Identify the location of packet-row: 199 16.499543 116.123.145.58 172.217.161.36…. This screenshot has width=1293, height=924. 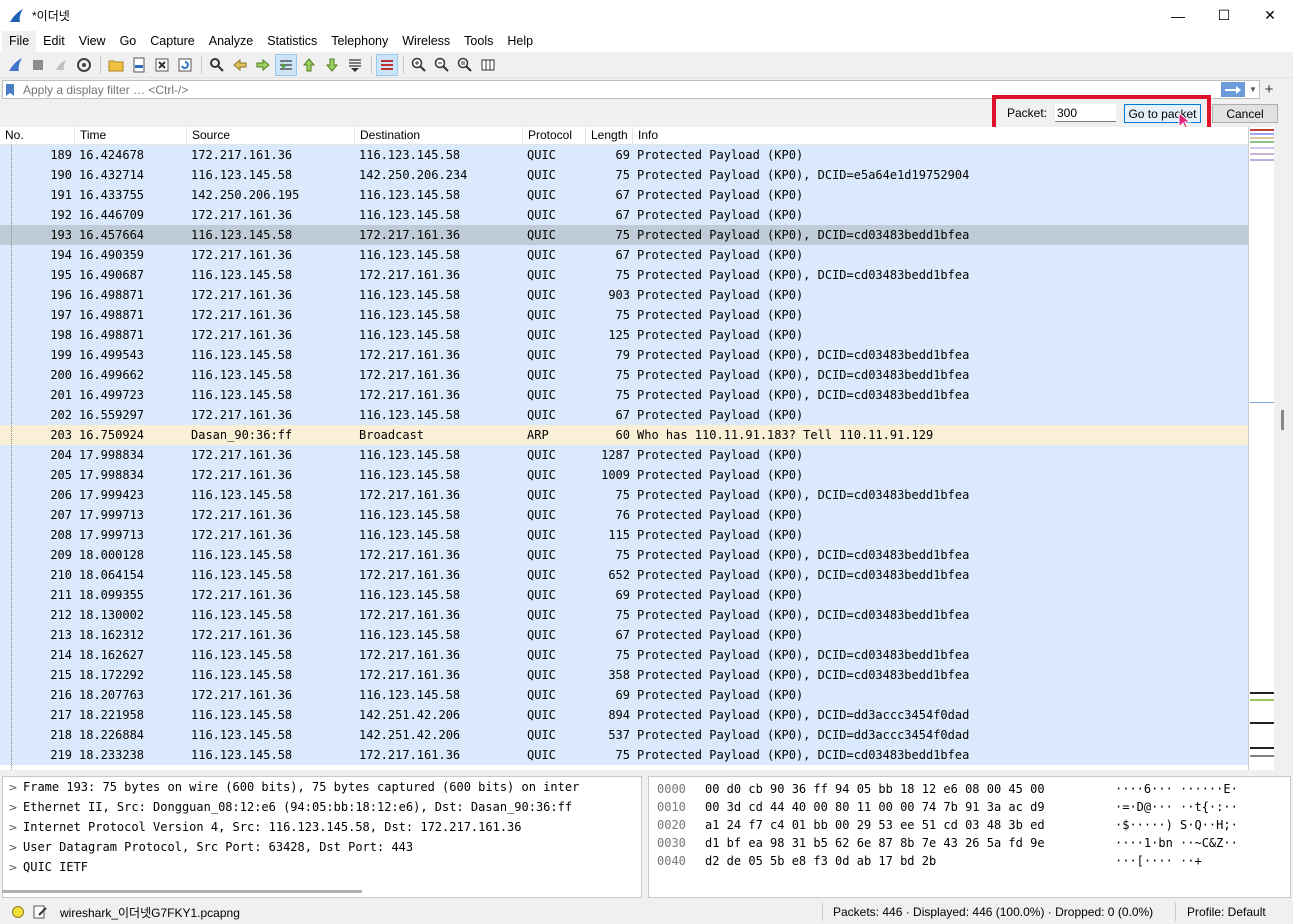
(624, 355).